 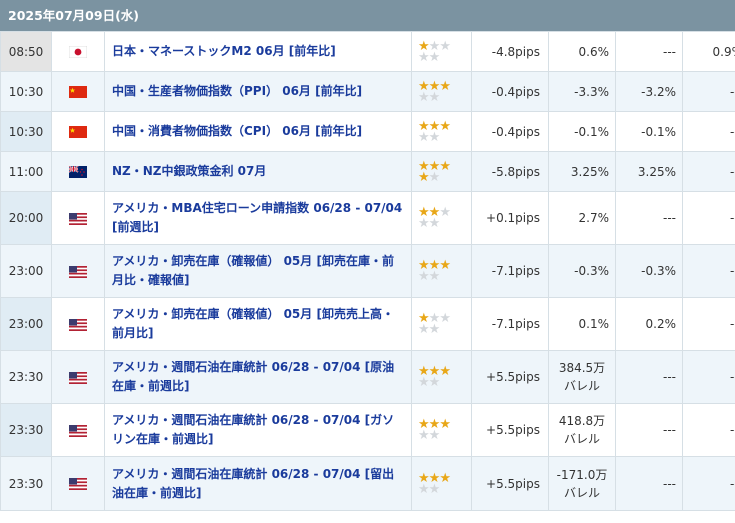 What do you see at coordinates (258, 91) in the screenshot?
I see `event-link: 中国・生産者物価指数（PPI） 06月 [前年比]` at bounding box center [258, 91].